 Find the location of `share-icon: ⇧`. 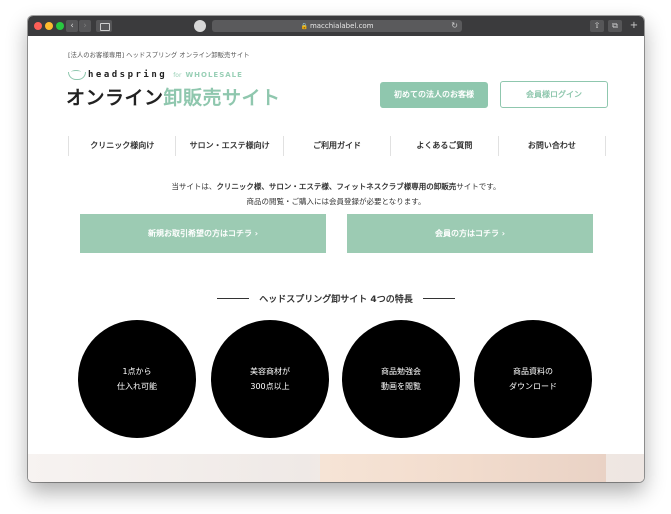

share-icon: ⇧ is located at coordinates (597, 26).